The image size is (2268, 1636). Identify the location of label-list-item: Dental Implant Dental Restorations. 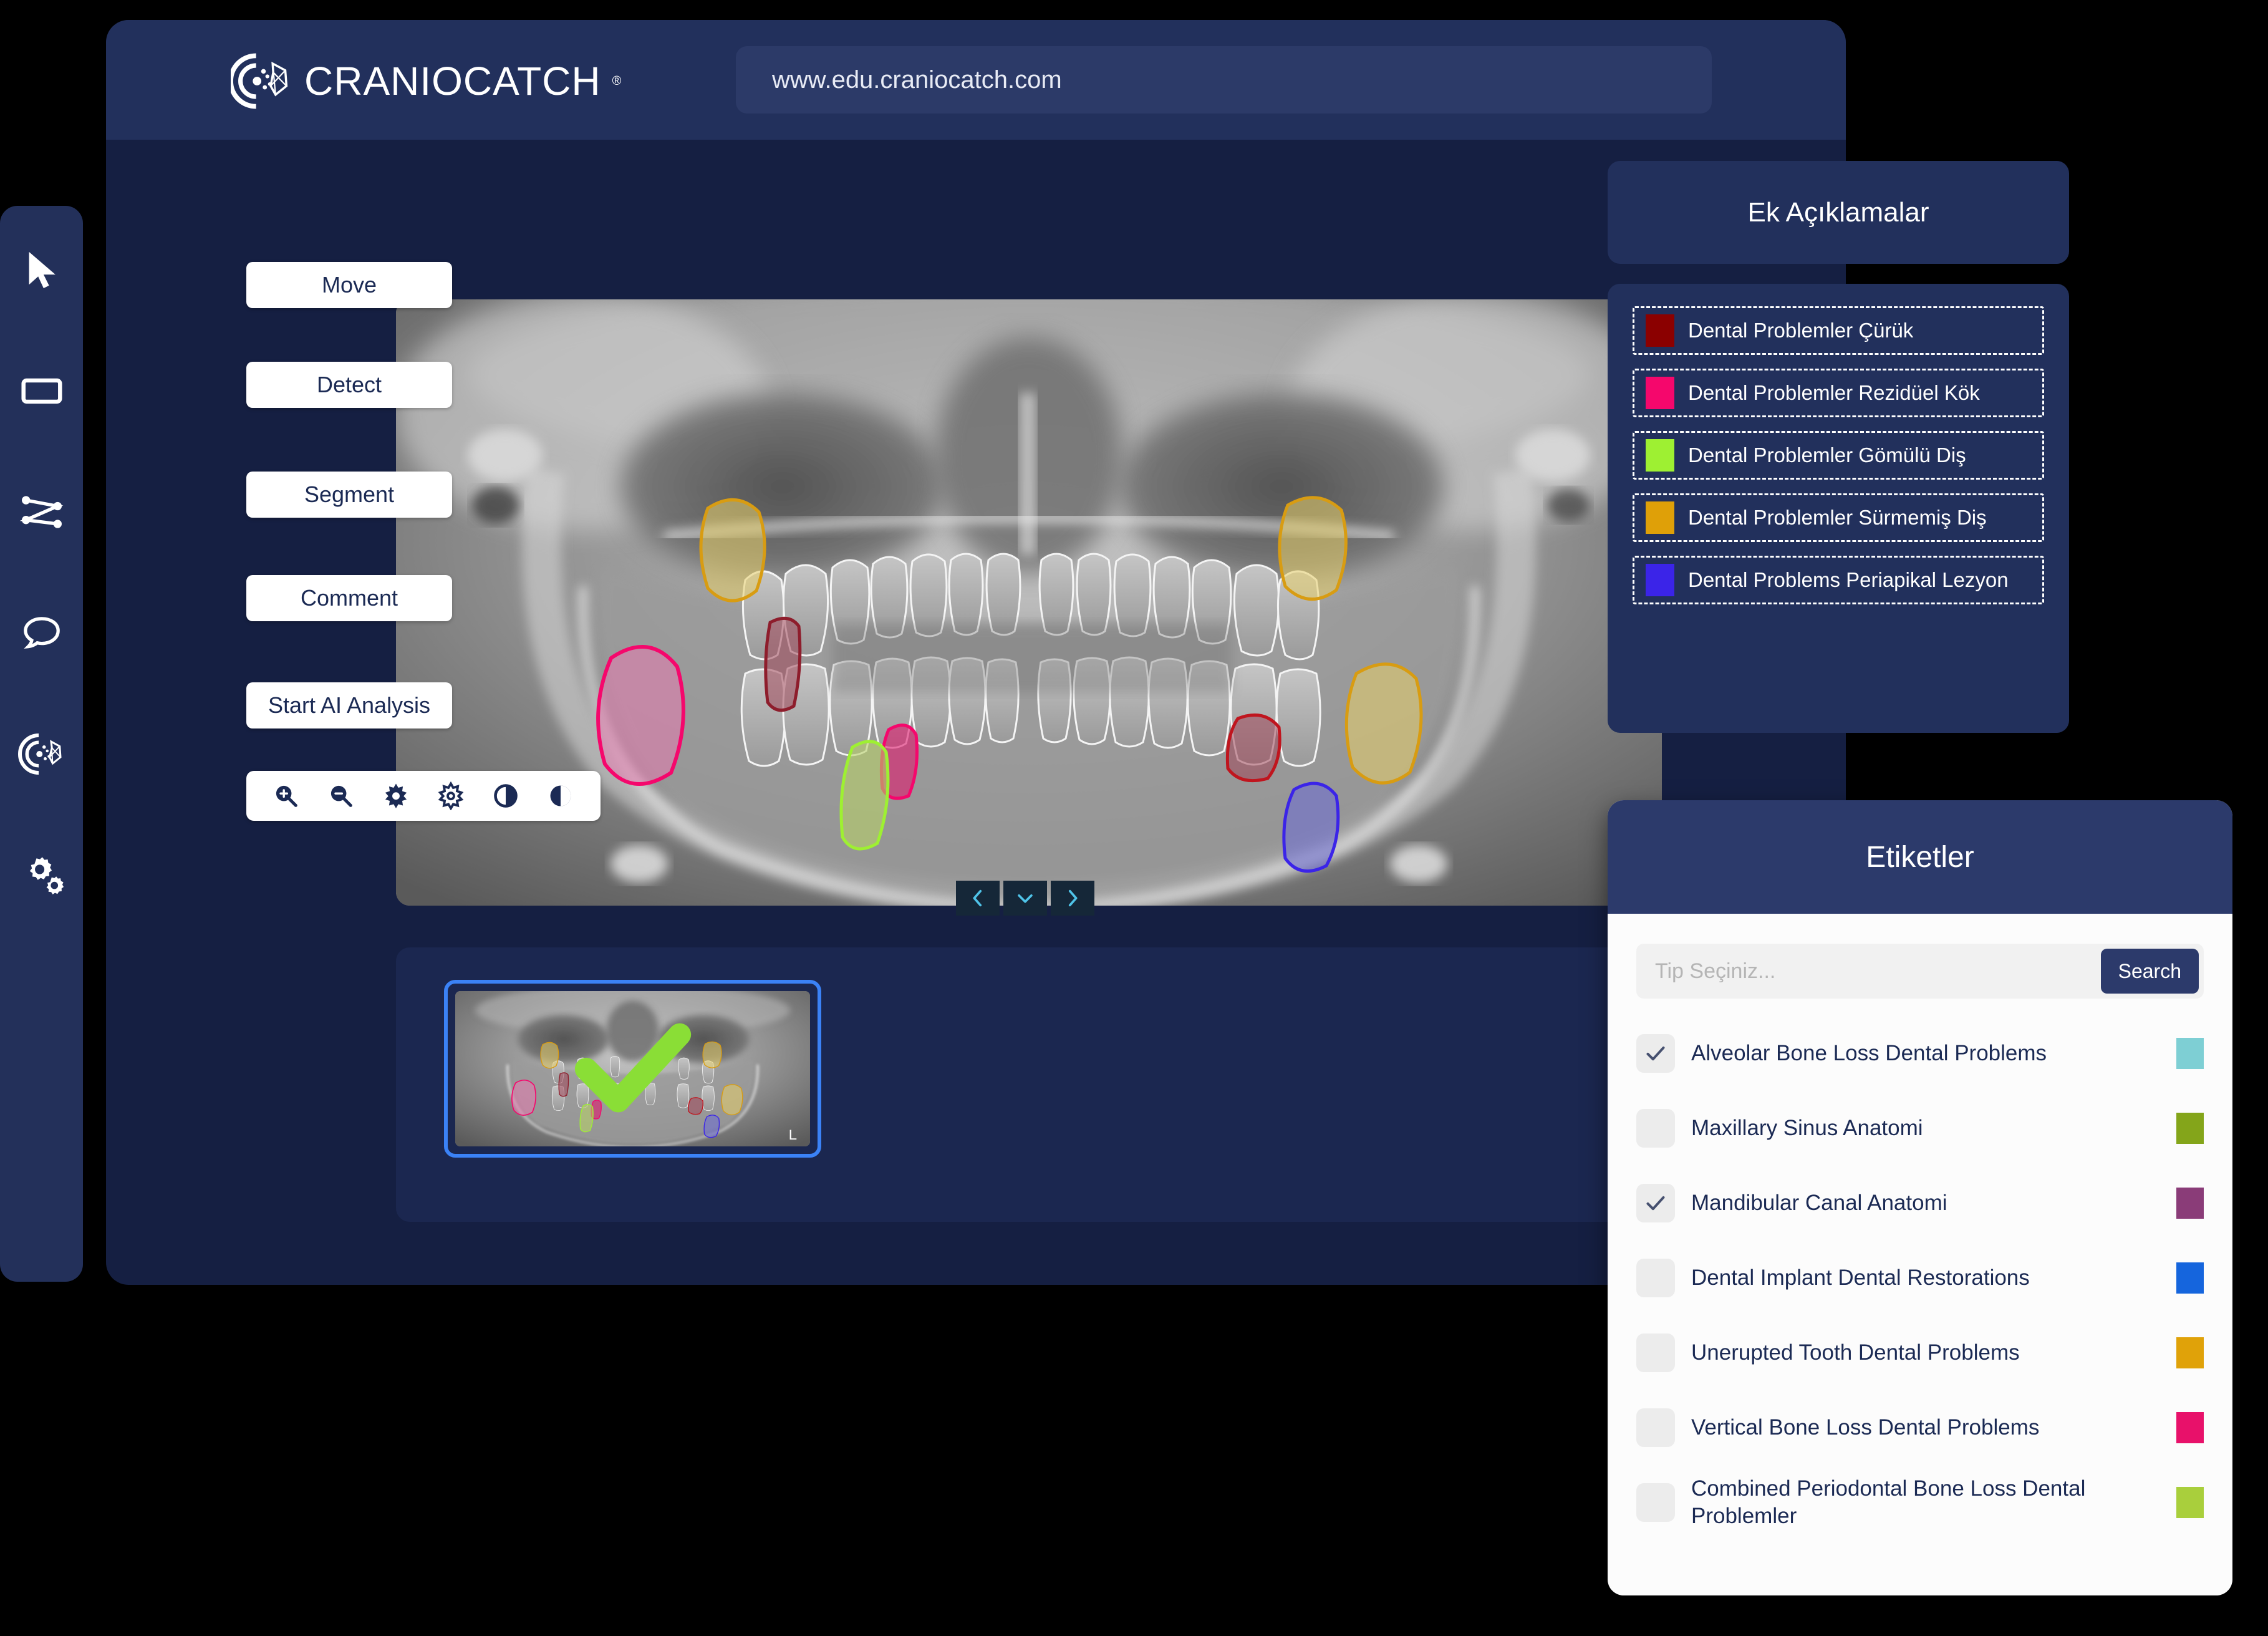
(1920, 1278).